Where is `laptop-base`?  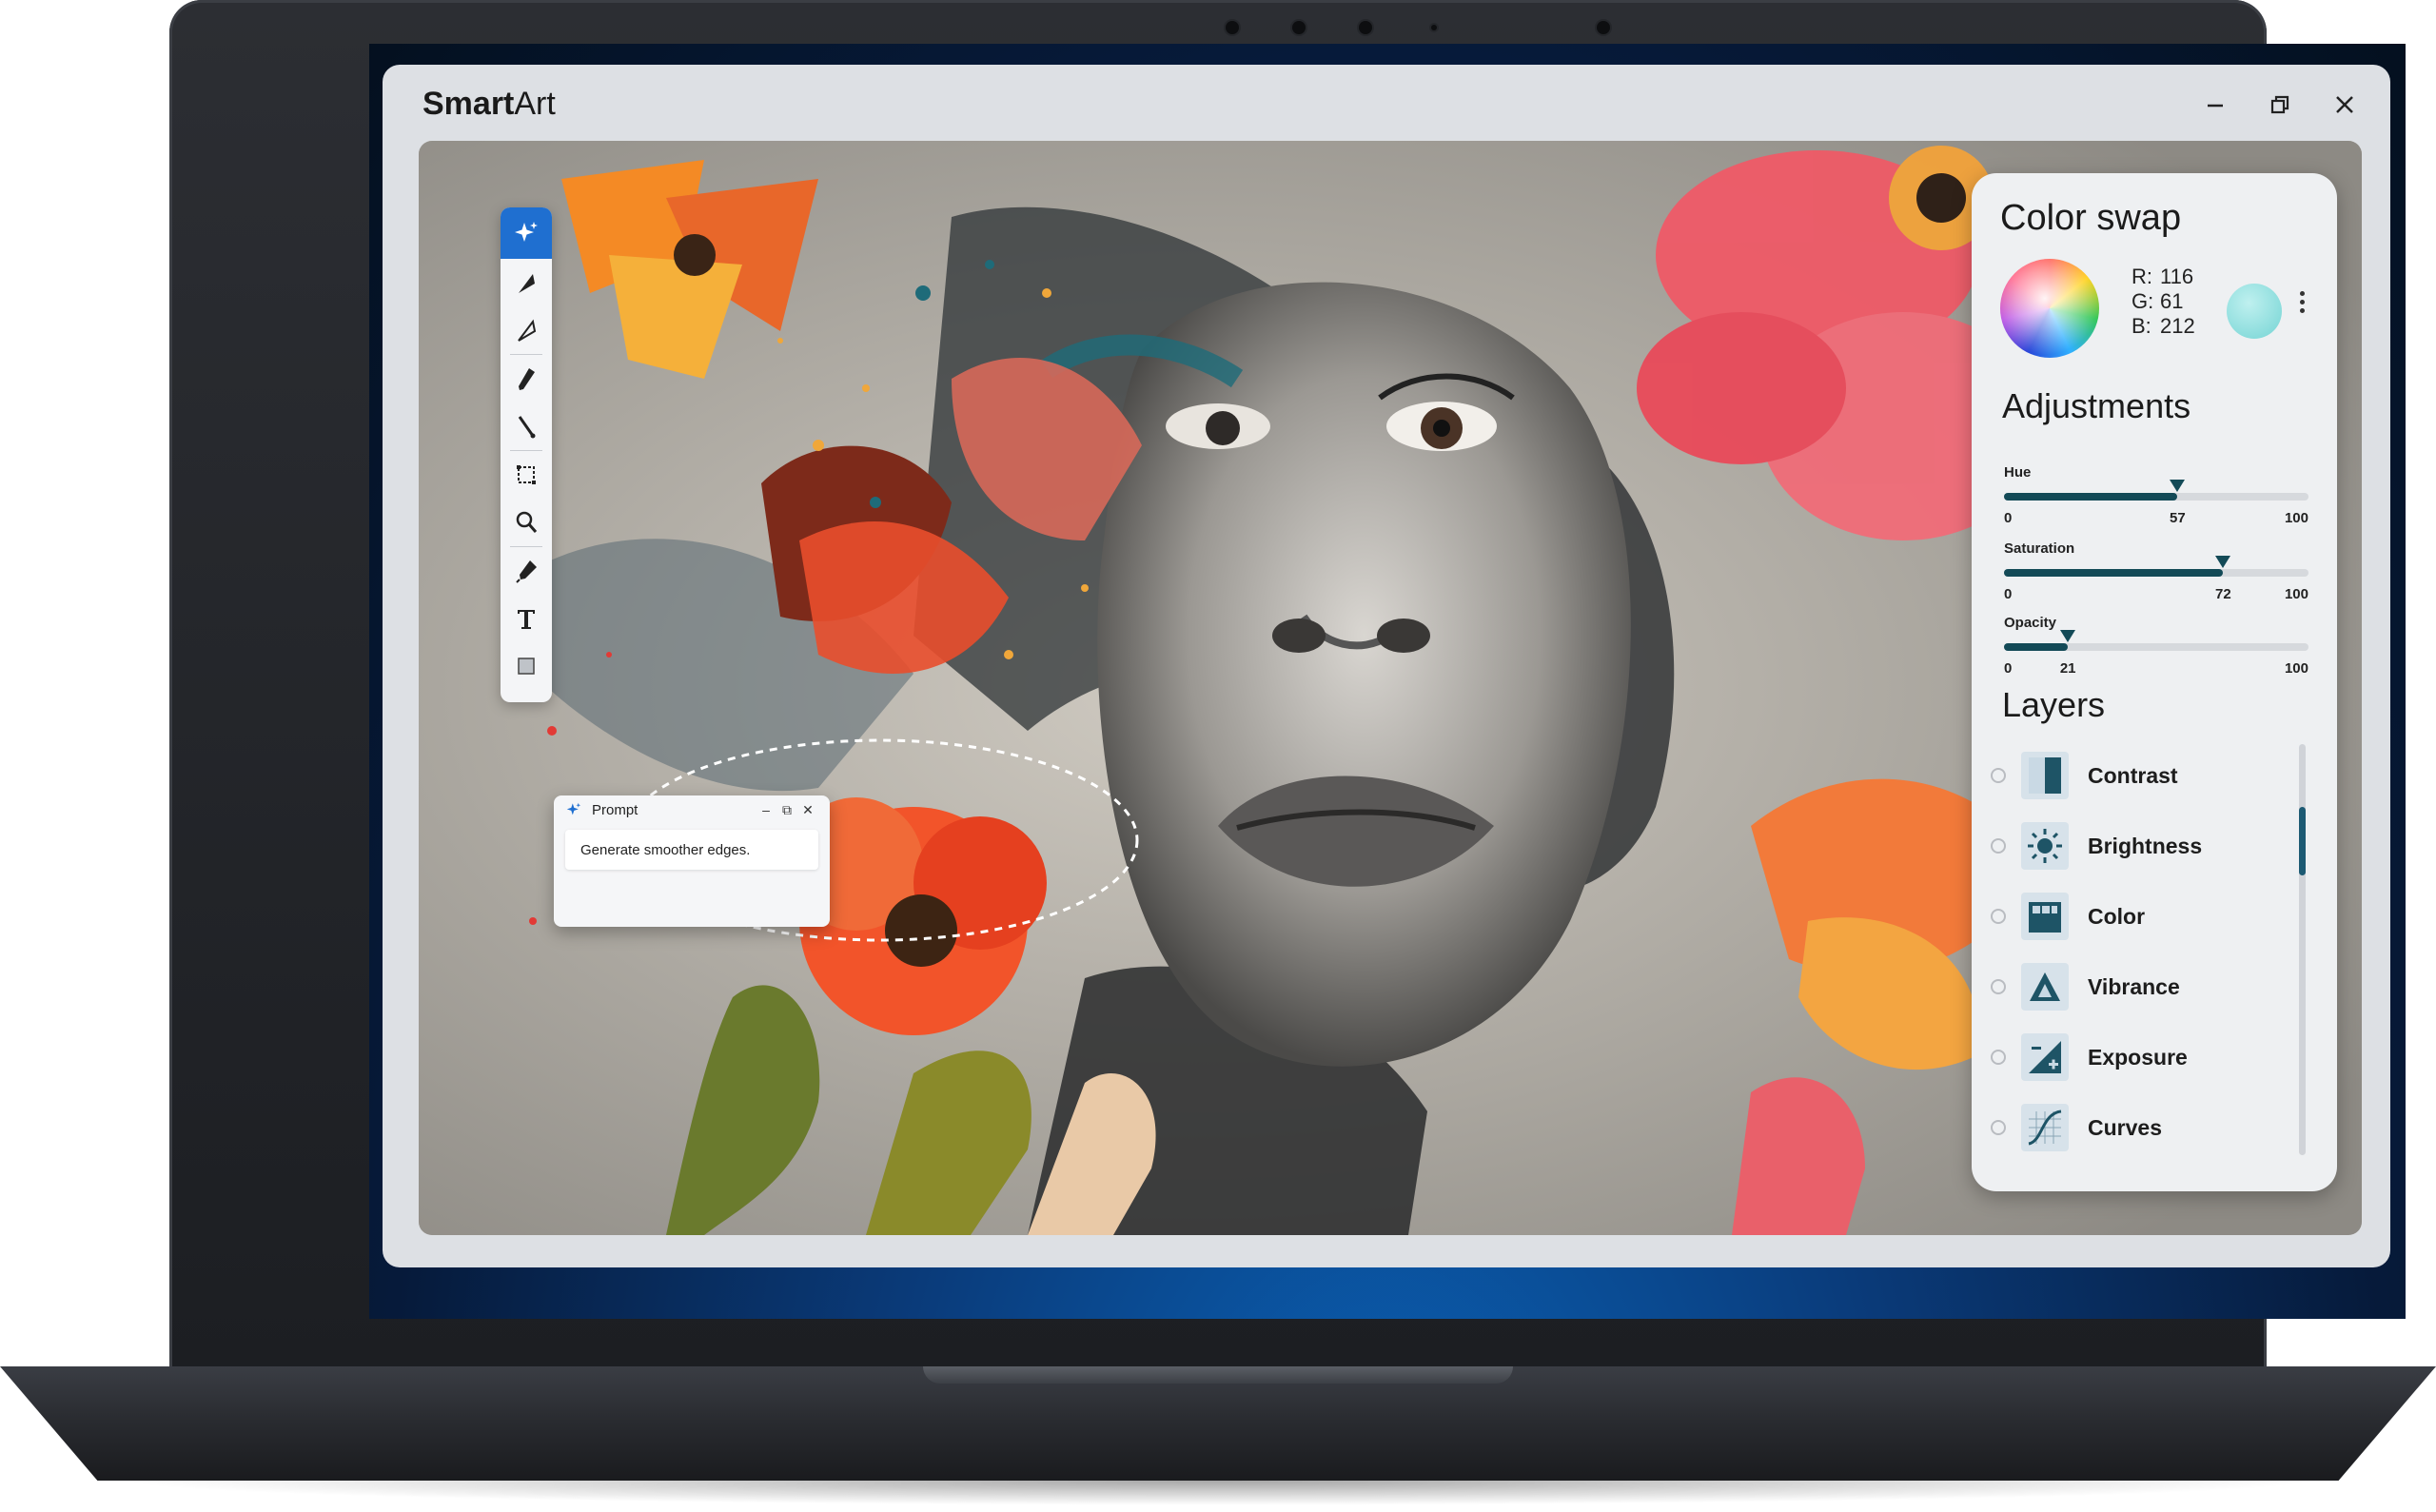 laptop-base is located at coordinates (1218, 1423).